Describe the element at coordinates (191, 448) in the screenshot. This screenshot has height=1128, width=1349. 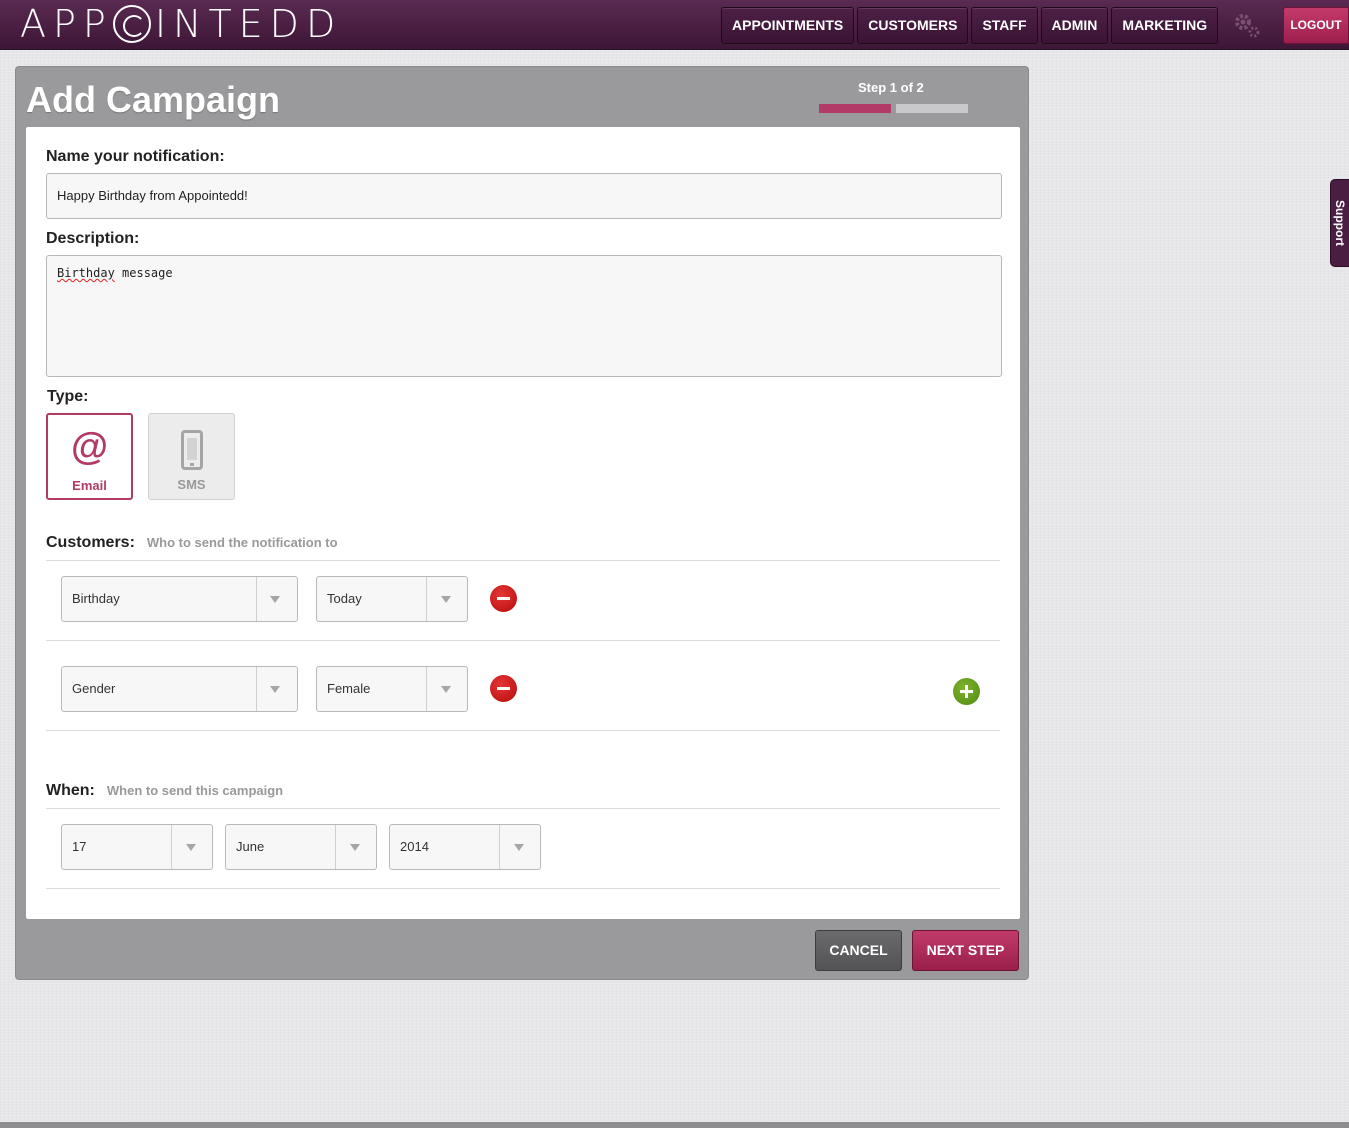
I see `phone-icon` at that location.